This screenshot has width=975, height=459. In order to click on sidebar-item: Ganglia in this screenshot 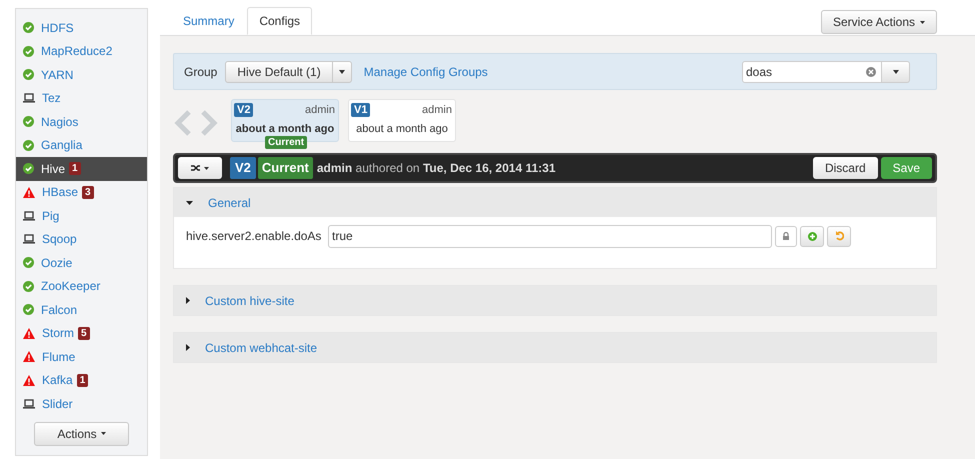, I will do `click(81, 145)`.